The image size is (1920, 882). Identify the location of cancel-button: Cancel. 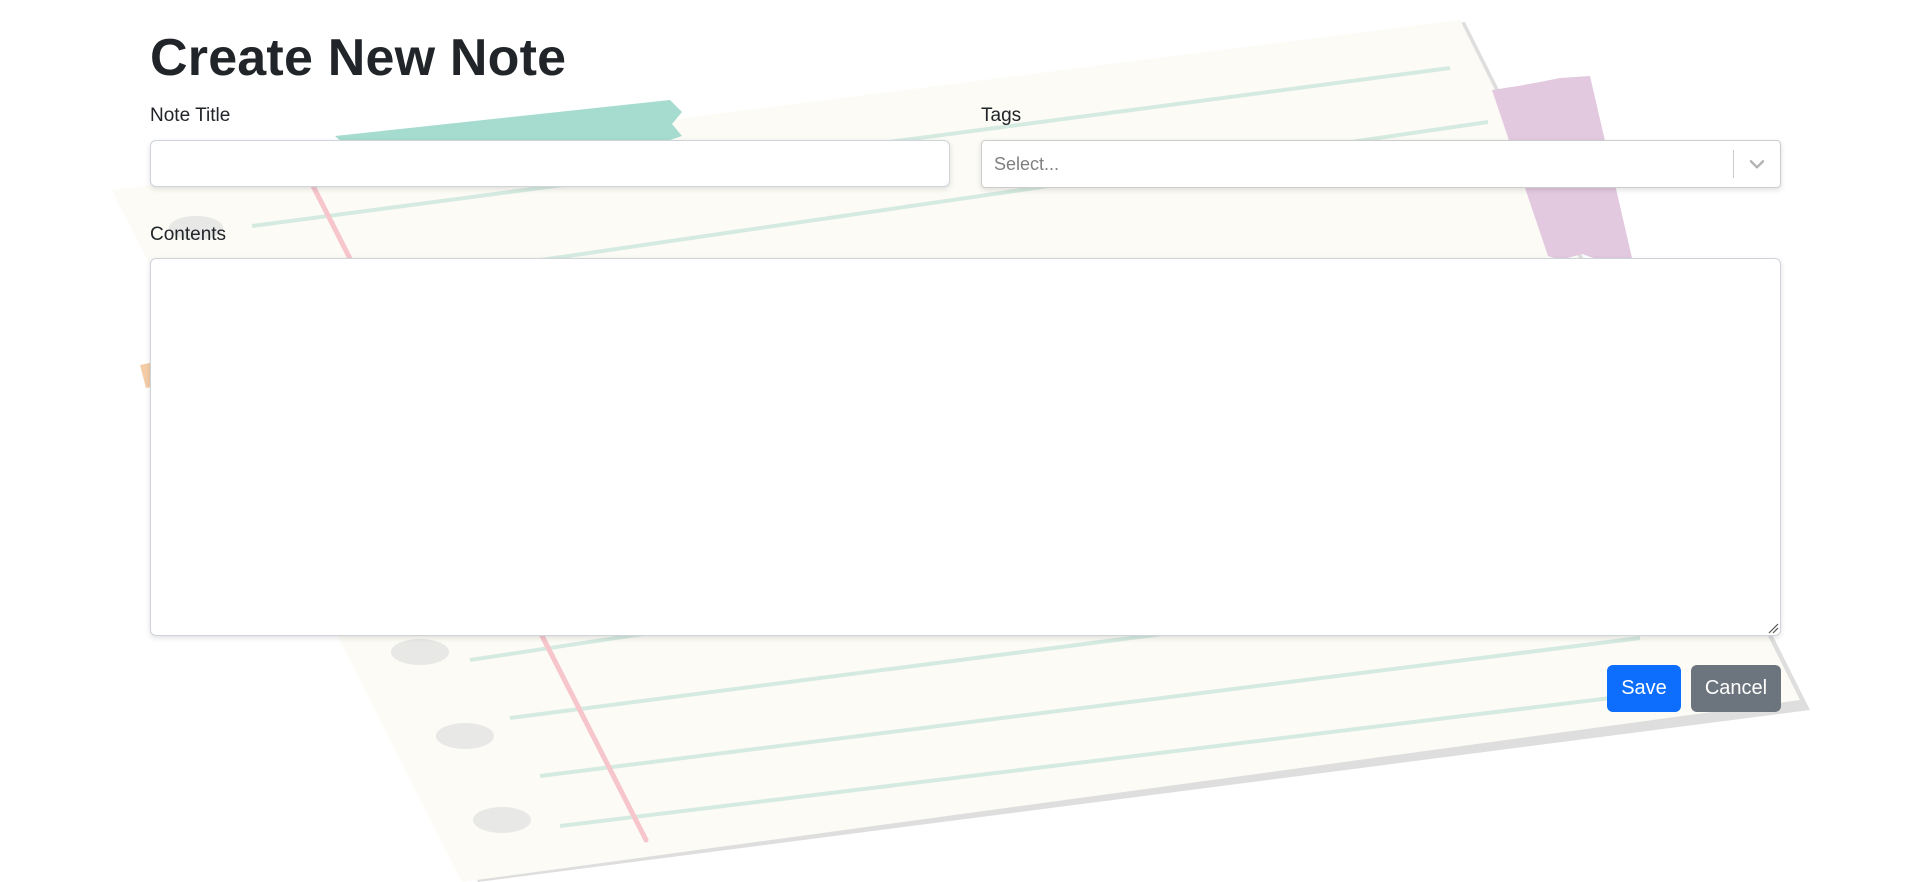
(1736, 688).